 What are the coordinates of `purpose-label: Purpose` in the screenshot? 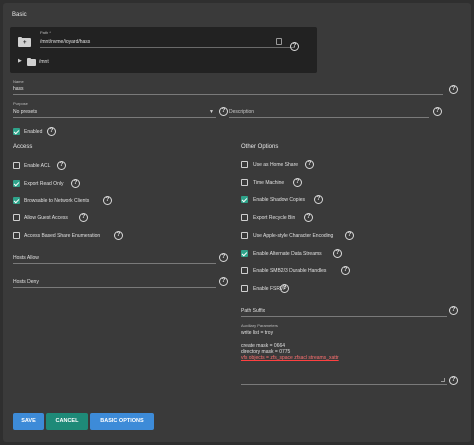 It's located at (20, 103).